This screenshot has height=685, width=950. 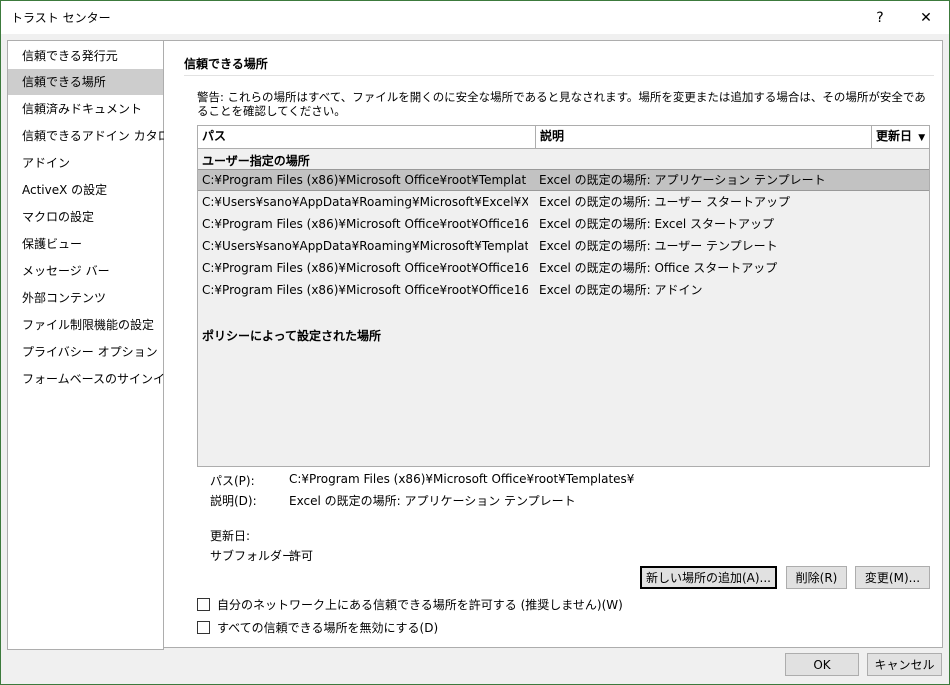 What do you see at coordinates (85, 190) in the screenshot?
I see `sidebar-item-activex: ActiveX の設定` at bounding box center [85, 190].